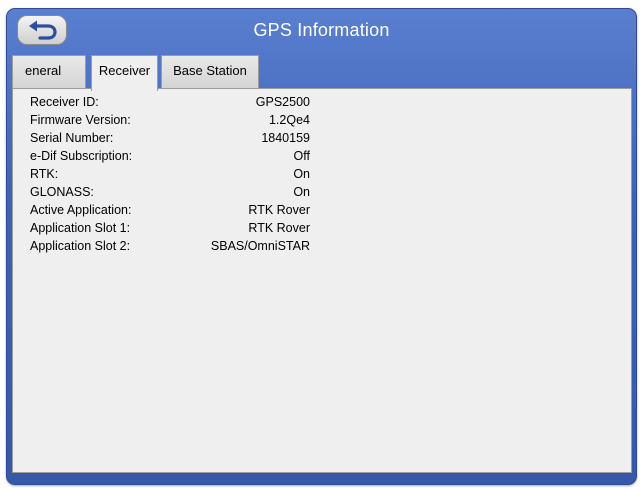 The image size is (643, 489). I want to click on info-label: Application Slot 1:, so click(80, 228).